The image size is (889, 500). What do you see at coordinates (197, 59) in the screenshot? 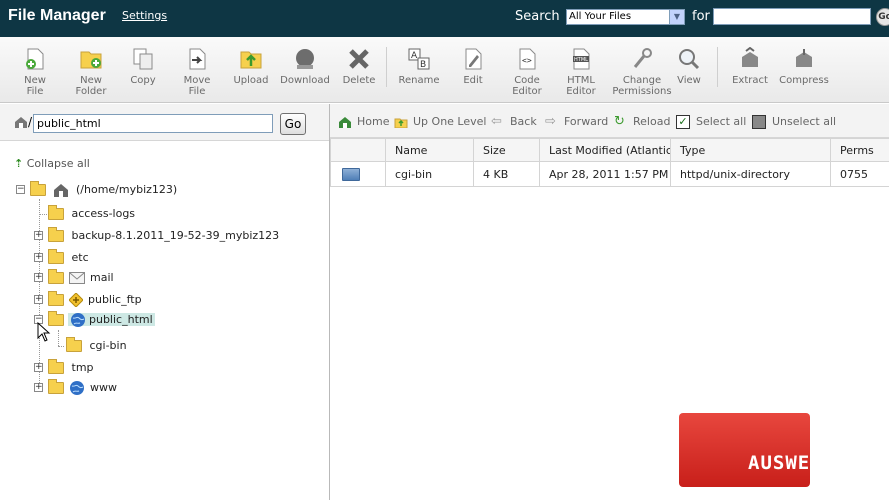
I see `move-file-icon` at bounding box center [197, 59].